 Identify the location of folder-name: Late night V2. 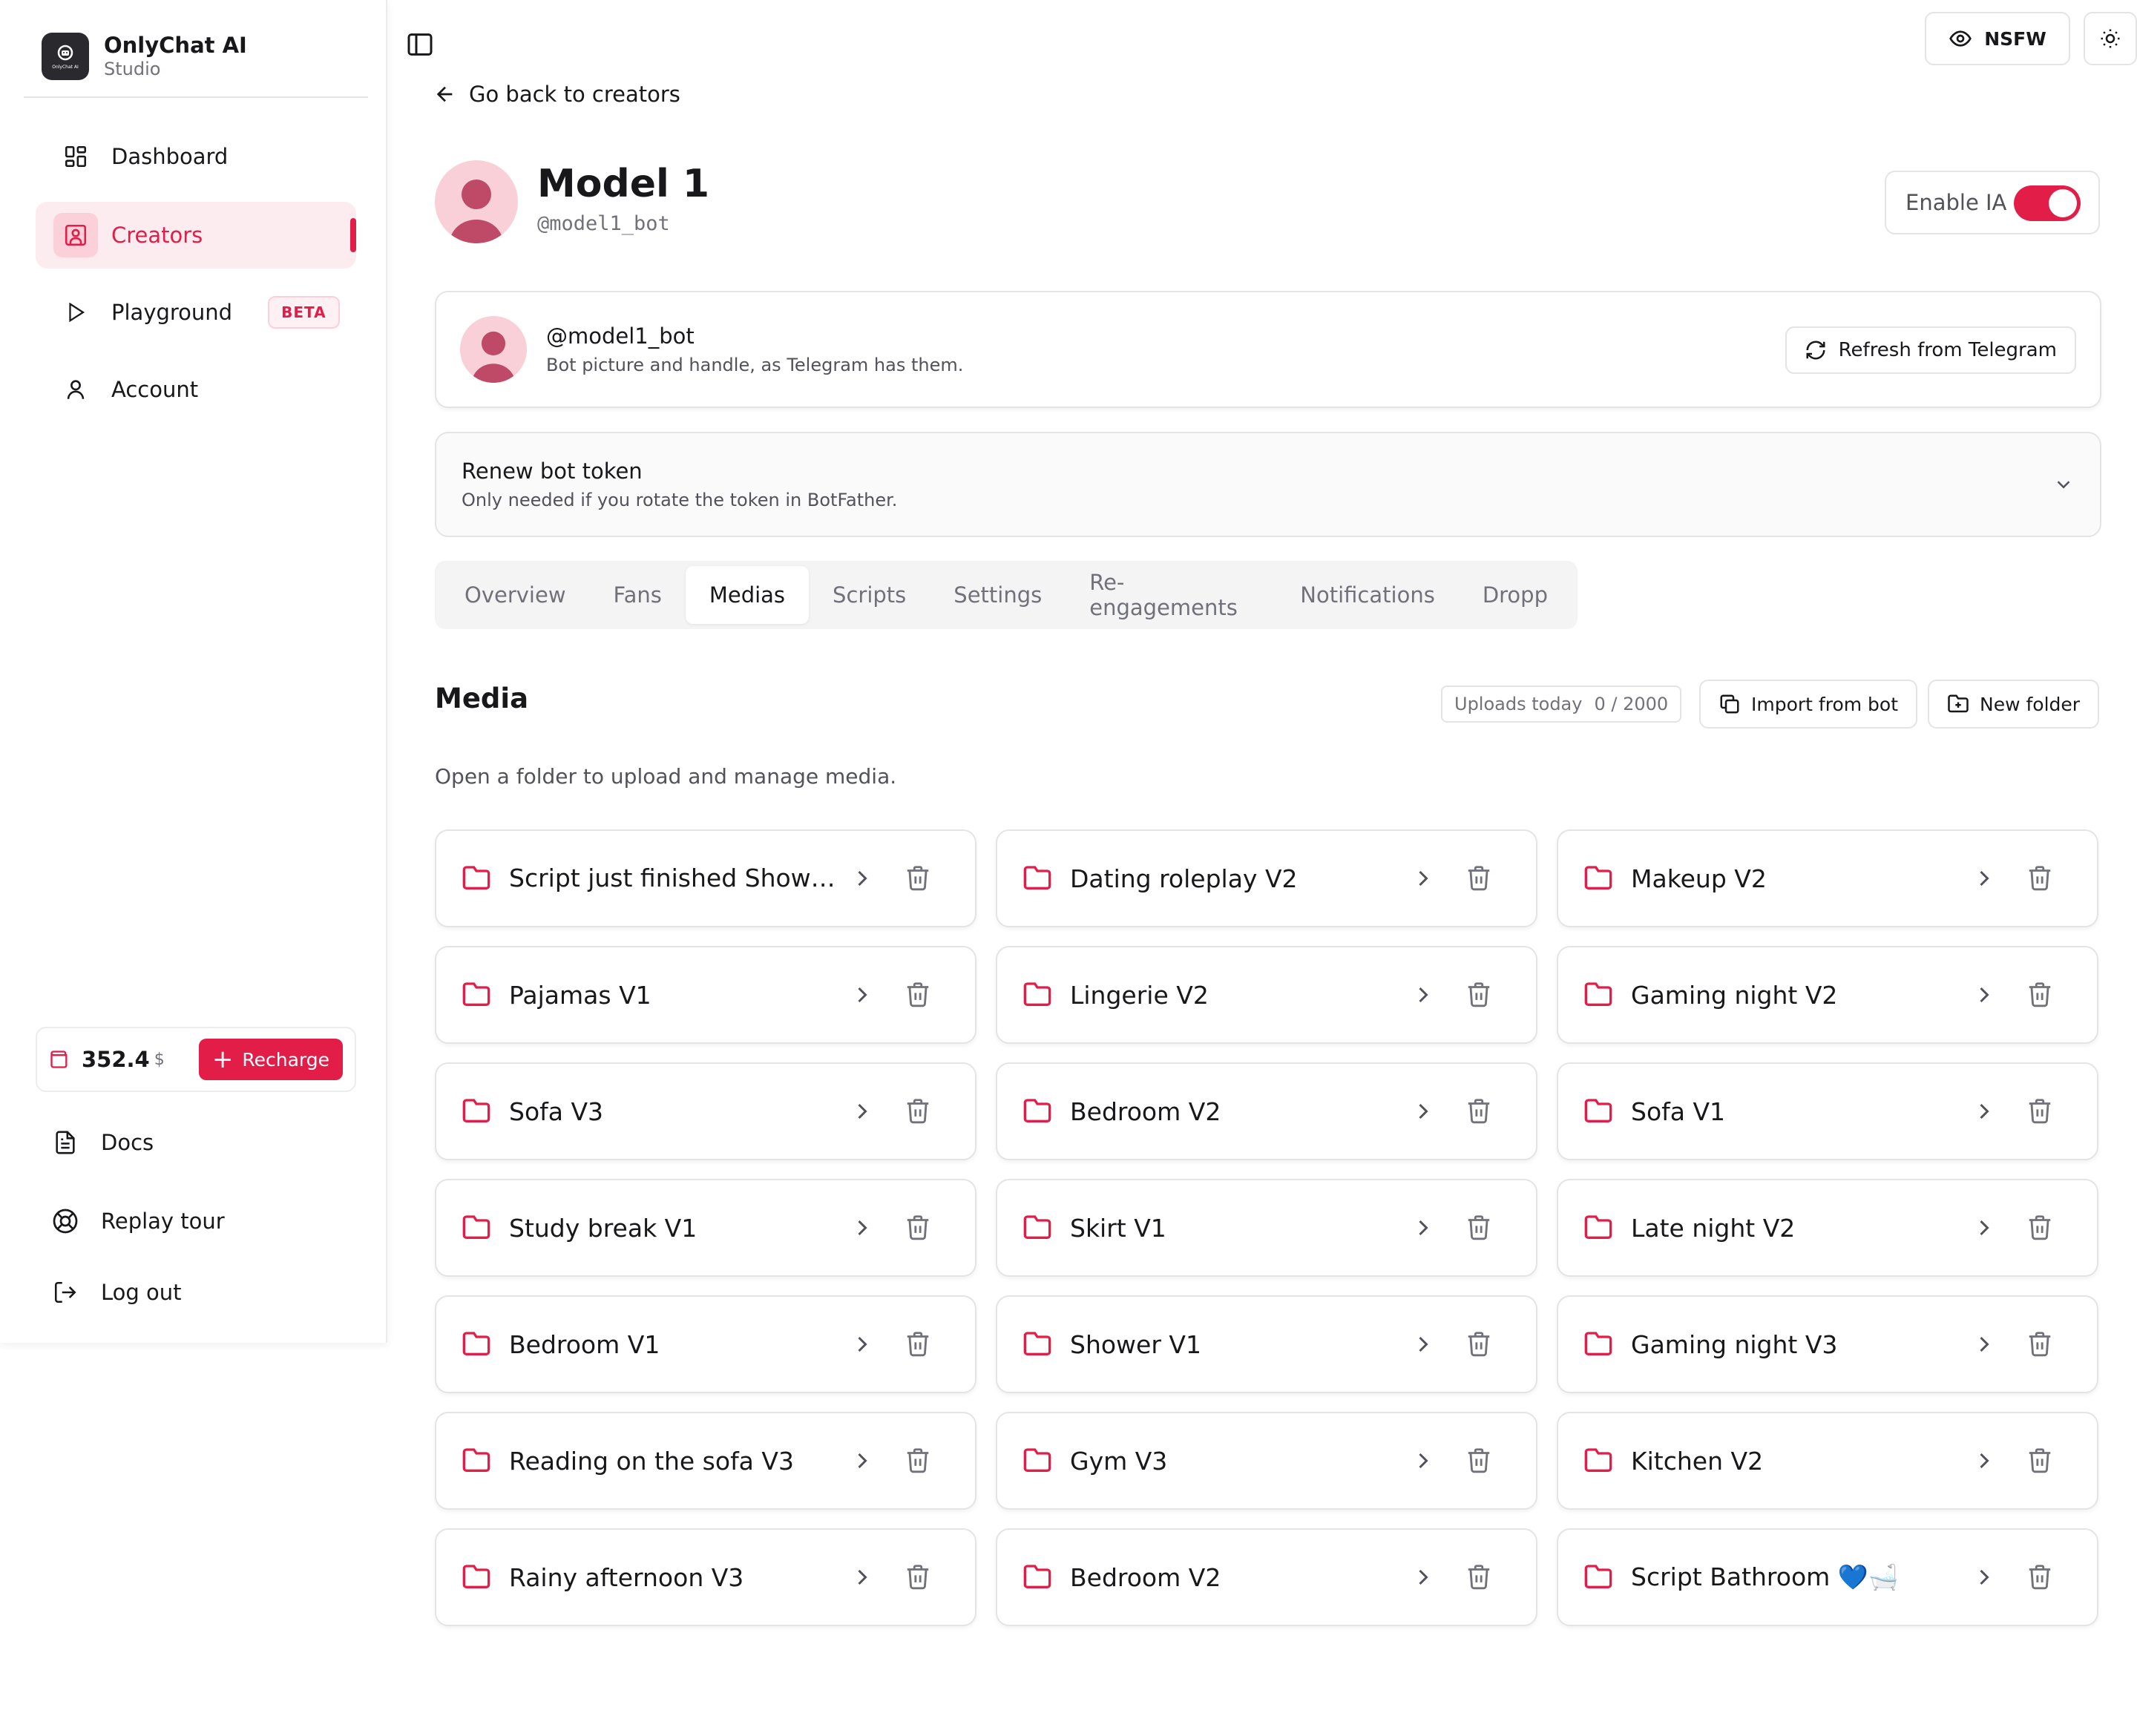
(1713, 1228).